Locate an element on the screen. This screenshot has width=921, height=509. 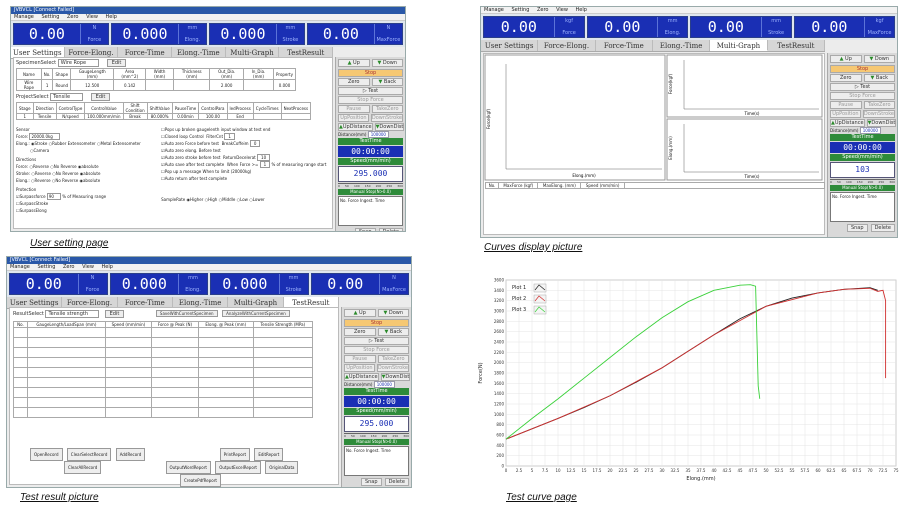
tab-multi-graph: Multi-Graph is located at coordinates (739, 45).